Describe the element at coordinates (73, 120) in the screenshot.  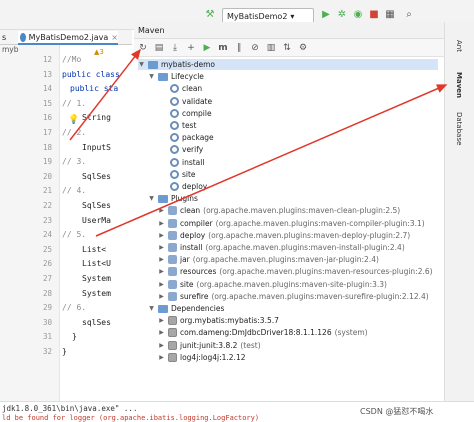
I see `intention-bulb-icon: 💡` at that location.